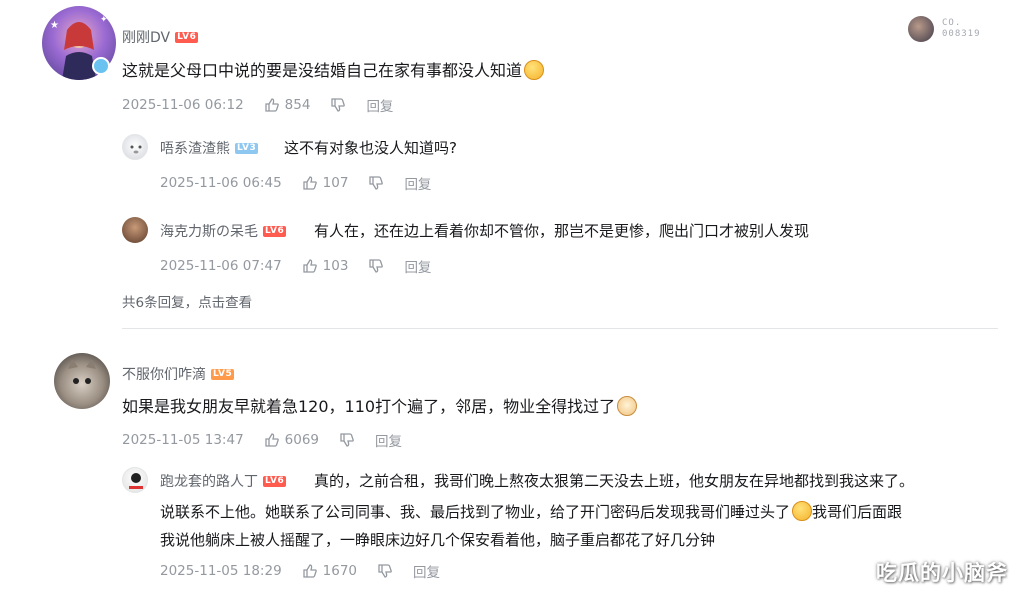  What do you see at coordinates (614, 481) in the screenshot?
I see `reply-text-line1: 真的，之前合租，我哥们晚上熬夜太狠第二天没去上班，他女朋友在异地都找到我这来了。` at bounding box center [614, 481].